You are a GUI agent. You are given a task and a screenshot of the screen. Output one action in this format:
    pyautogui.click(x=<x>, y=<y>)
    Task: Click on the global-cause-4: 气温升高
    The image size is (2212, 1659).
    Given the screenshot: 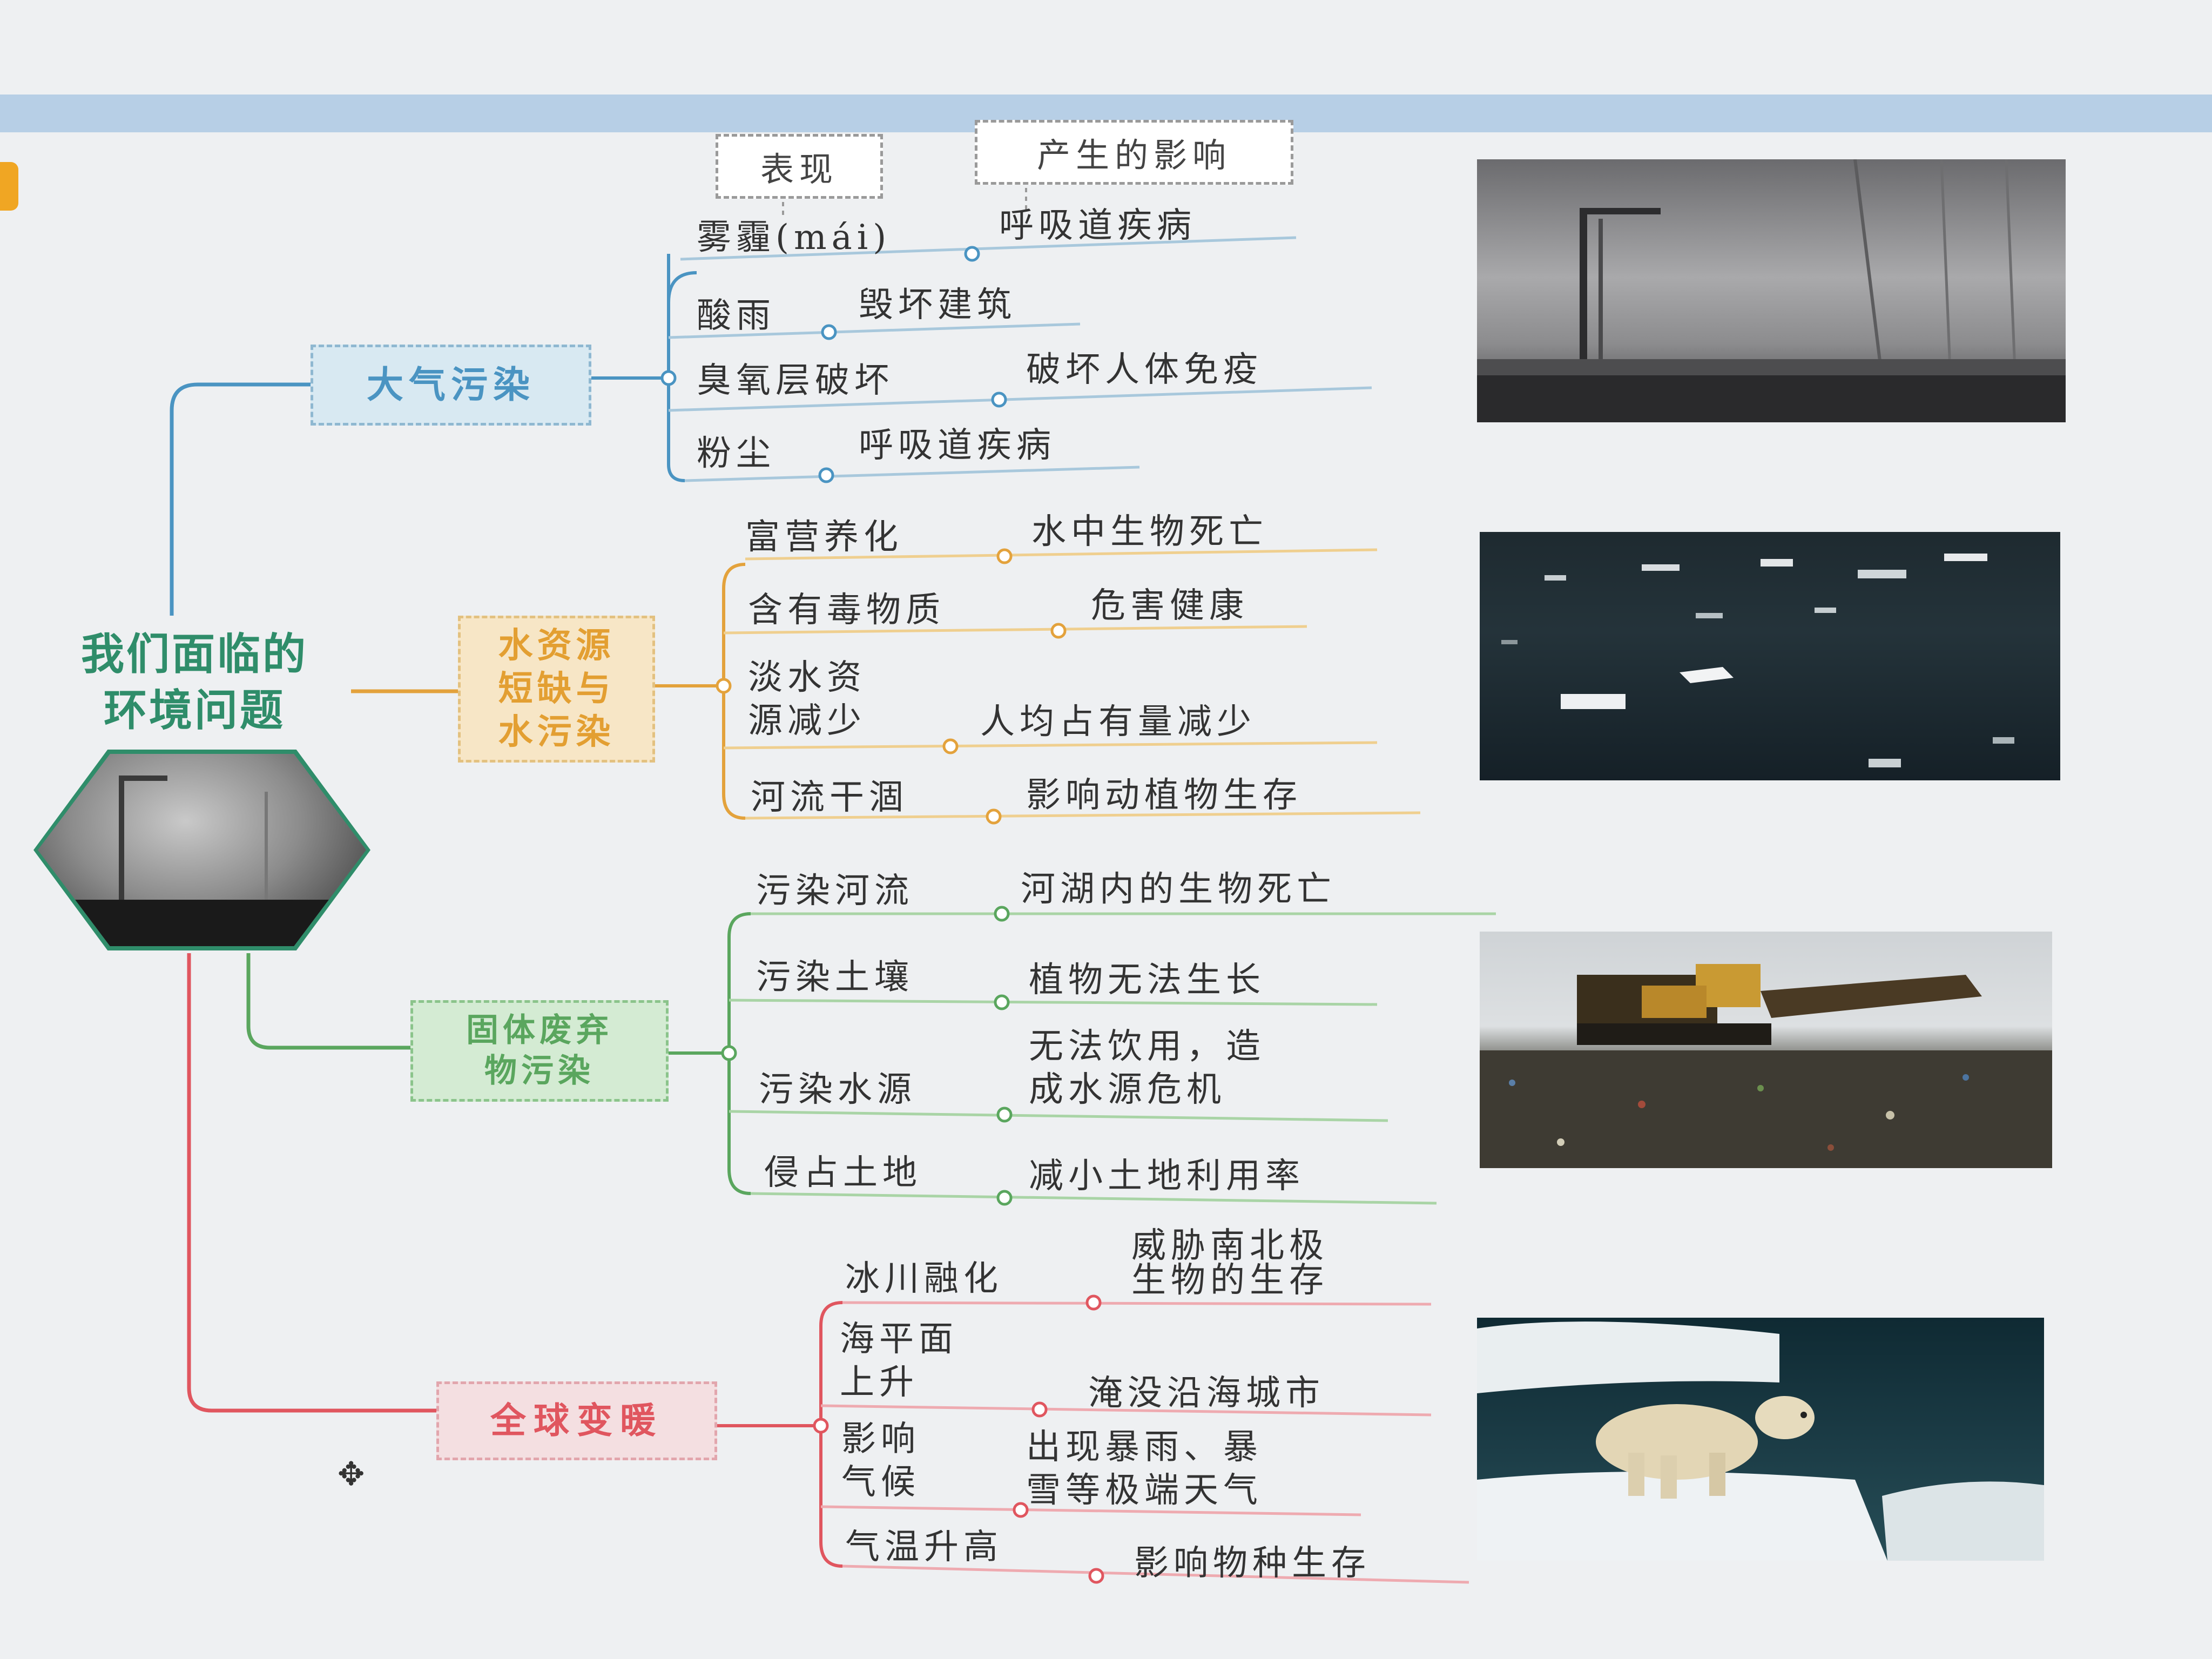 What is the action you would take?
    pyautogui.click(x=924, y=1547)
    